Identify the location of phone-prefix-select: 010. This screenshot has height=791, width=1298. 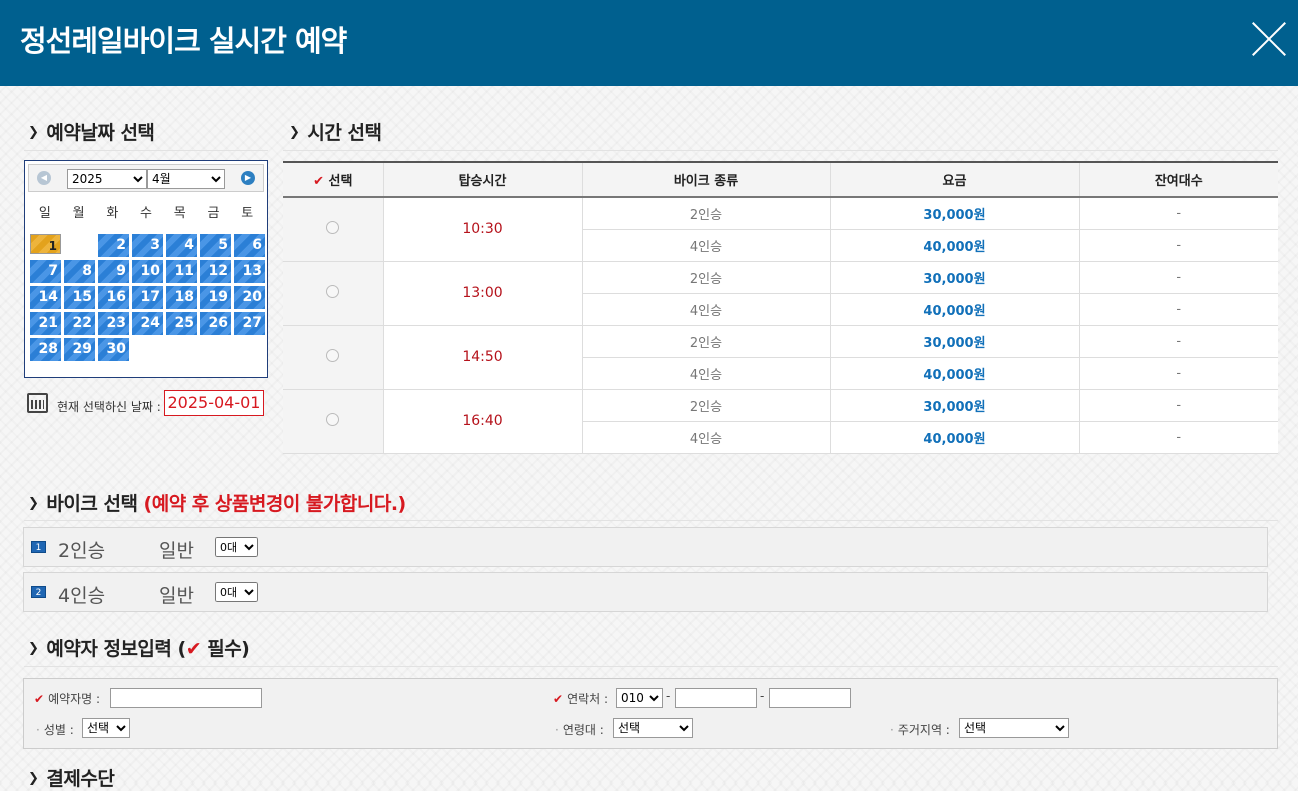
(639, 698).